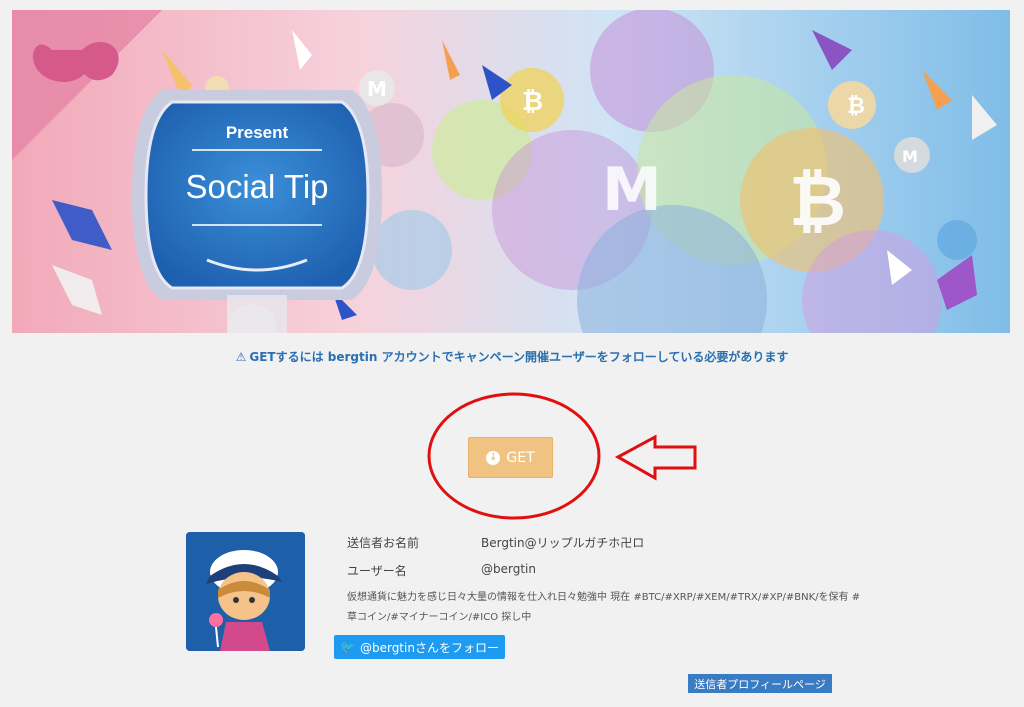  I want to click on follow-button-label: @bergtinさんをフォロー, so click(429, 647).